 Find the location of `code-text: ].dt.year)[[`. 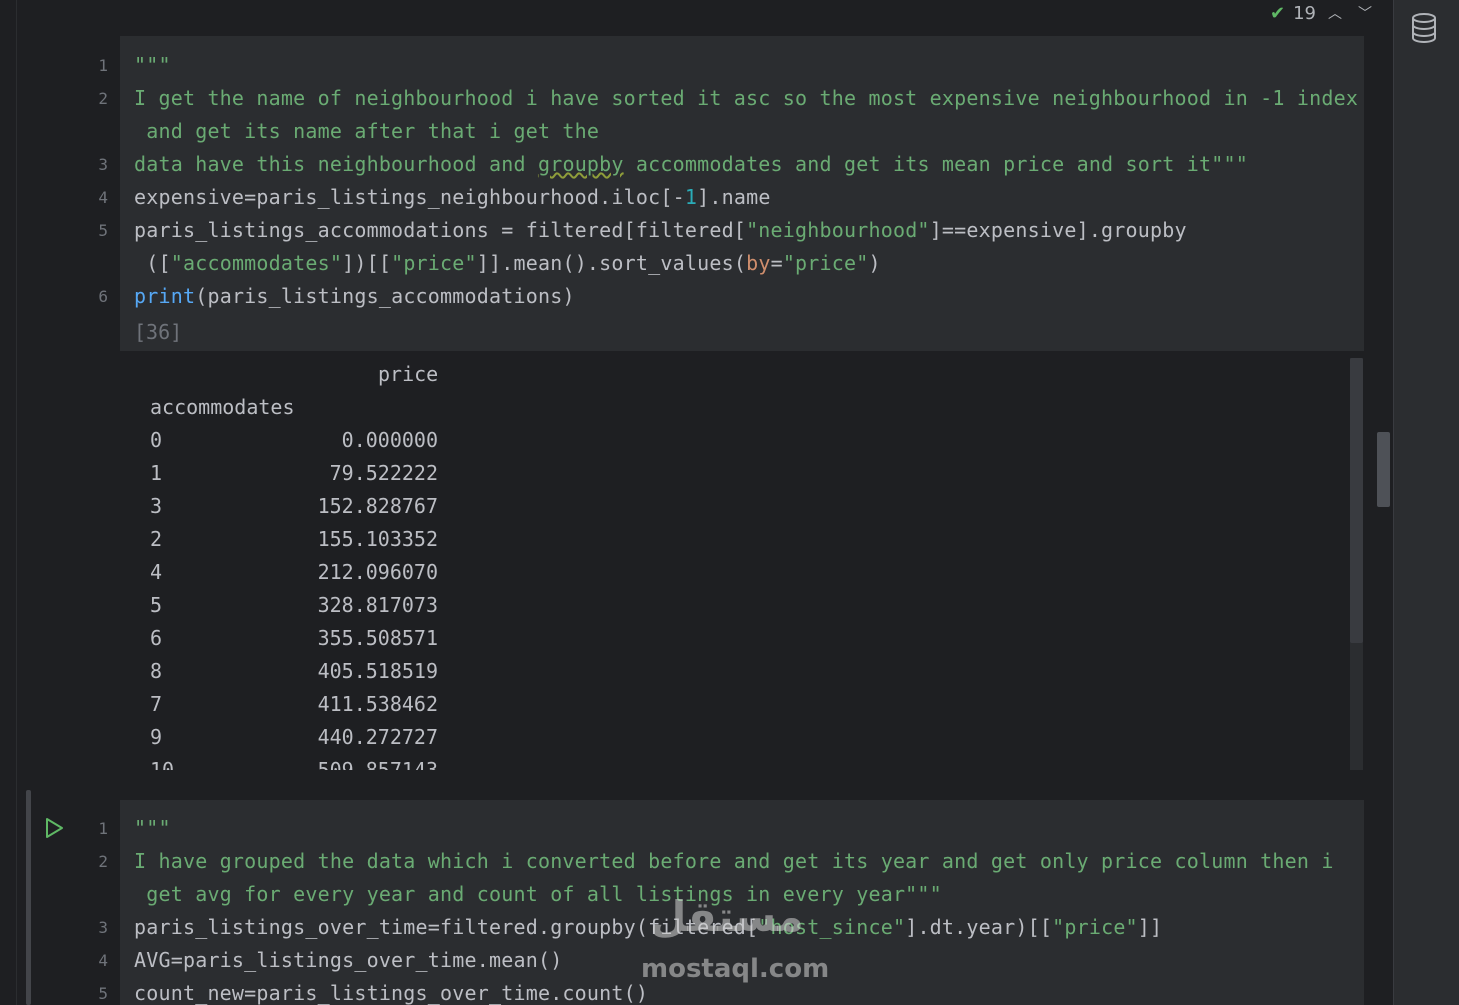

code-text: ].dt.year)[[ is located at coordinates (979, 927).